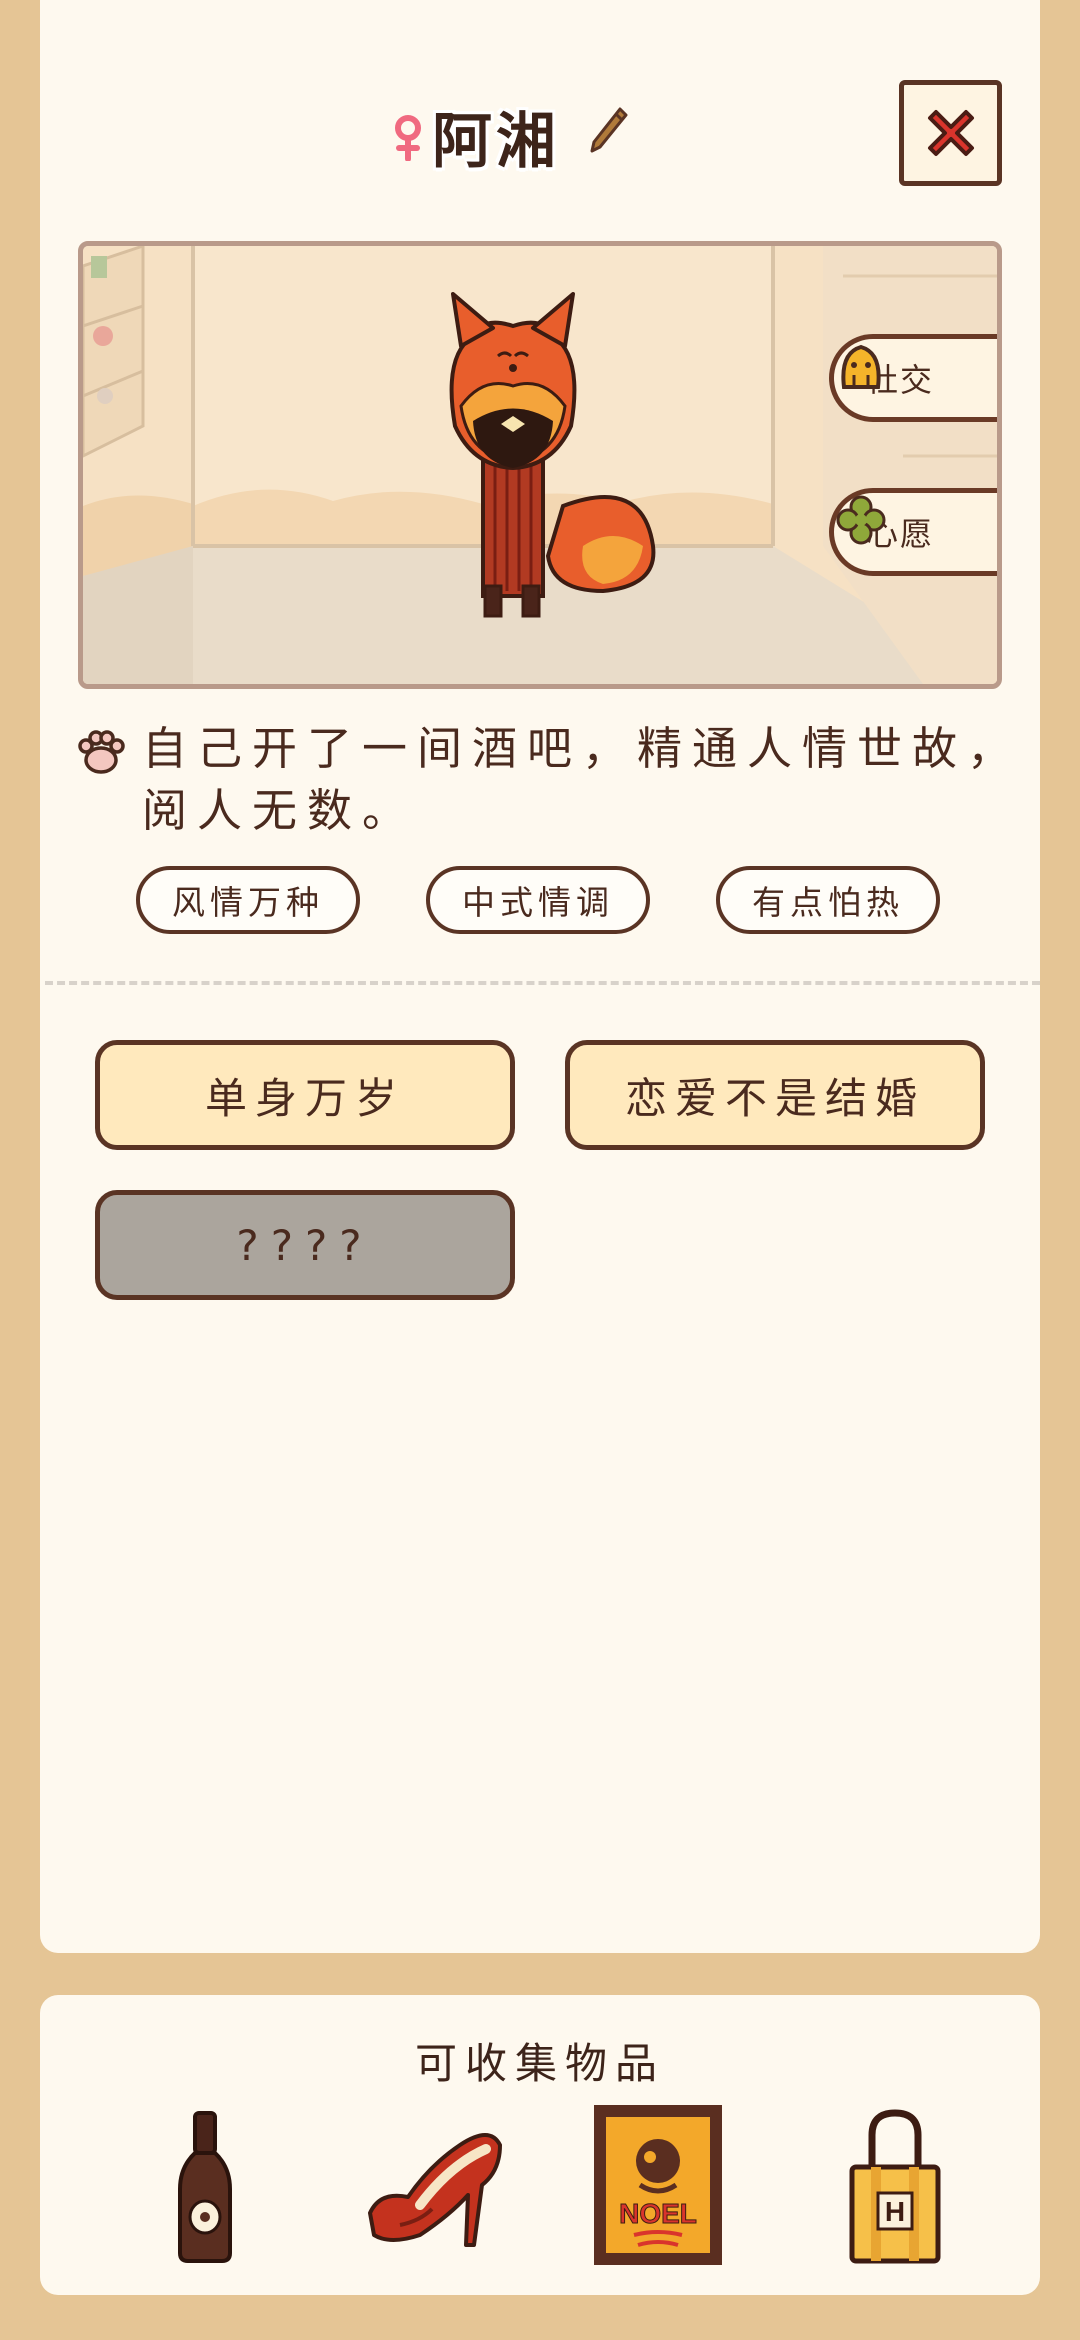  What do you see at coordinates (660, 2185) in the screenshot?
I see `noel-poster-icon: NOEL` at bounding box center [660, 2185].